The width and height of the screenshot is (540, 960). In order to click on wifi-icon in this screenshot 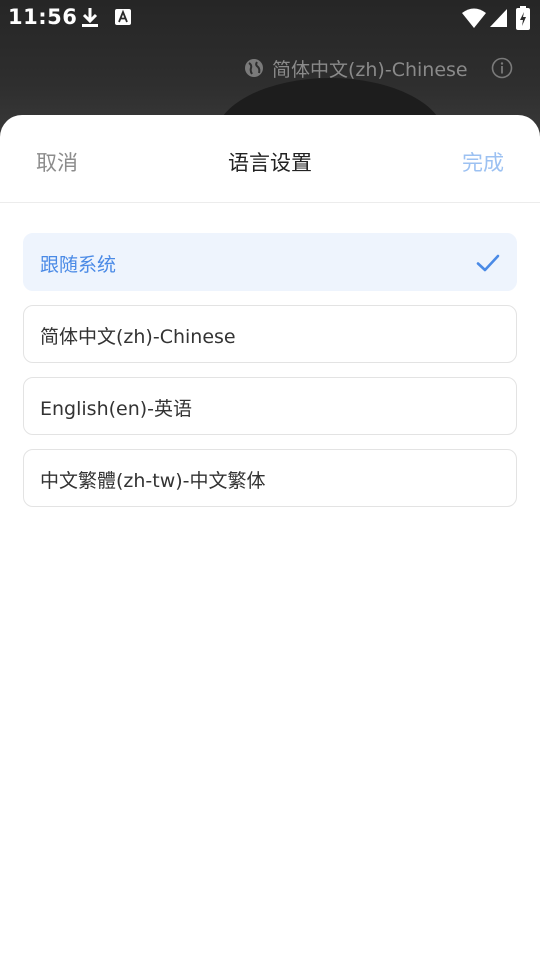, I will do `click(474, 18)`.